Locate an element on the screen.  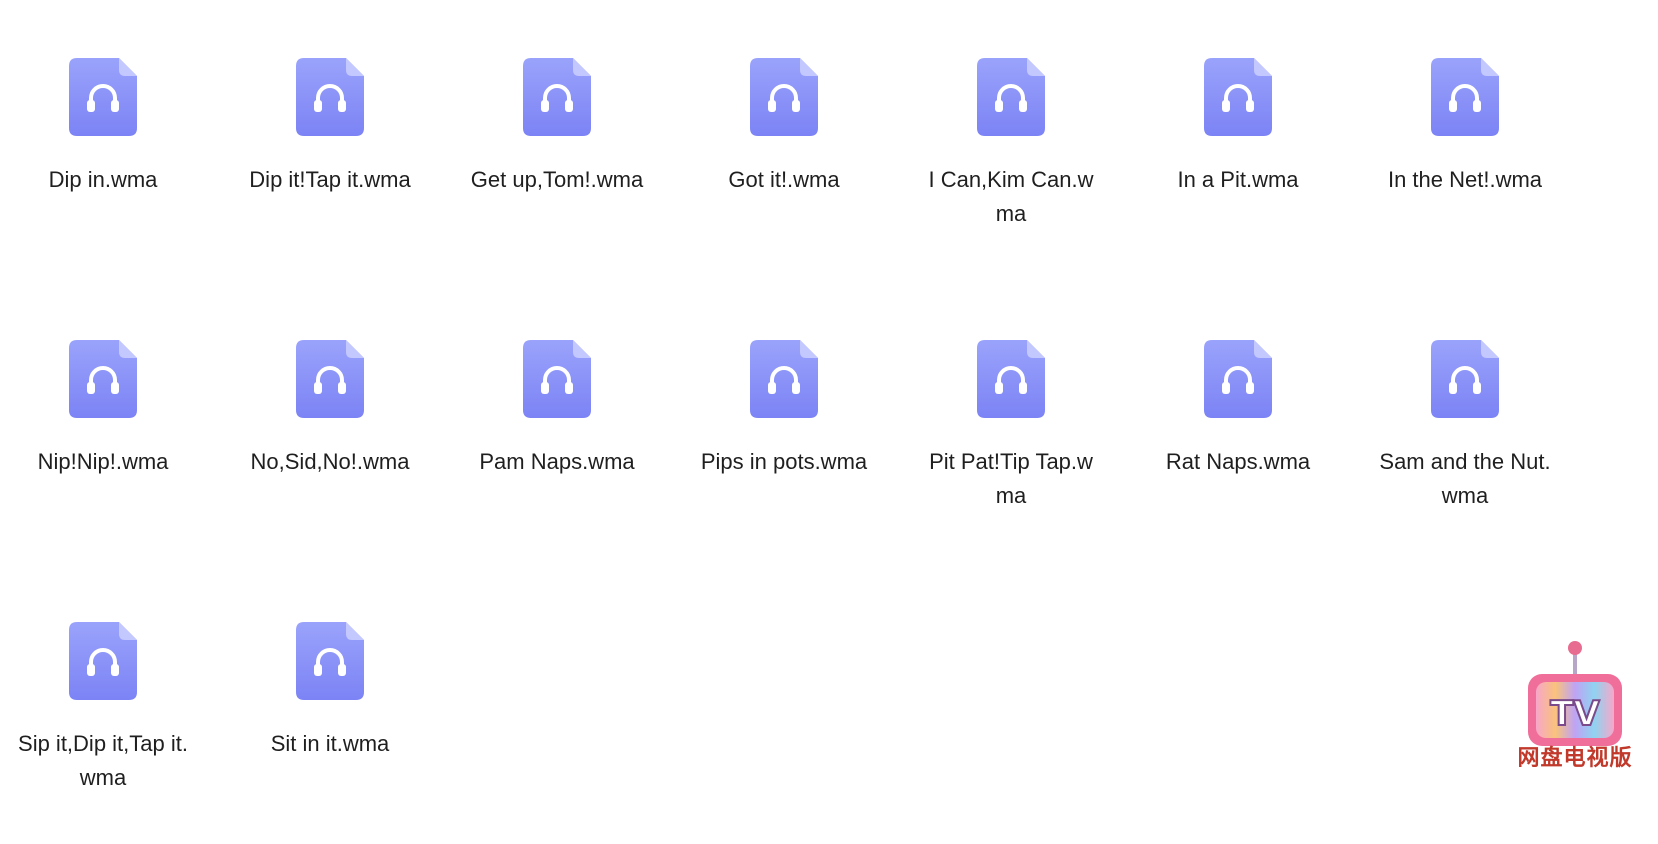
file-item: Pit Pat!Tip Tap.wma is located at coordinates (1011, 412).